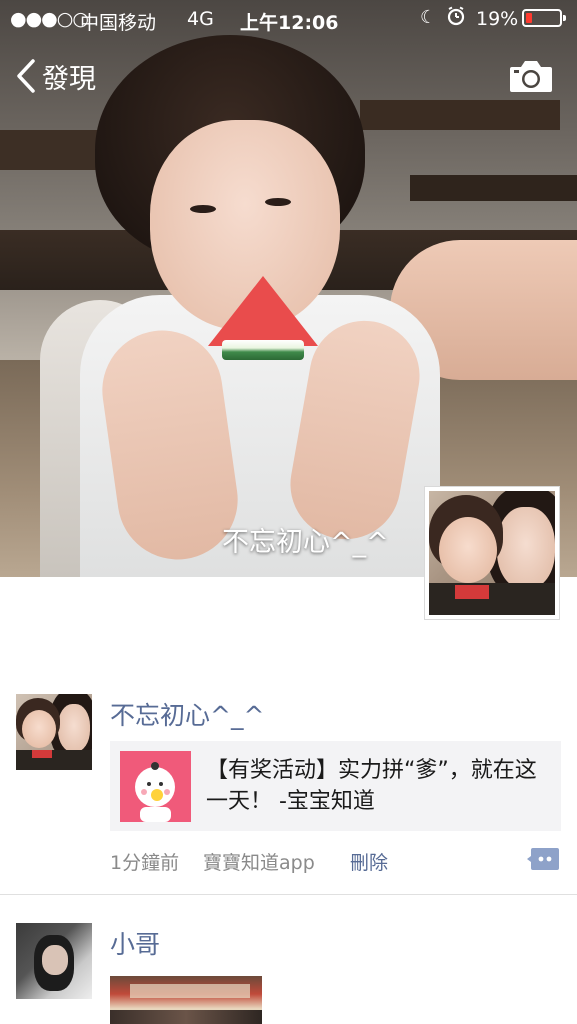 The image size is (577, 1024). What do you see at coordinates (305, 542) in the screenshot?
I see `cover-caption: 不忘初心^_^` at bounding box center [305, 542].